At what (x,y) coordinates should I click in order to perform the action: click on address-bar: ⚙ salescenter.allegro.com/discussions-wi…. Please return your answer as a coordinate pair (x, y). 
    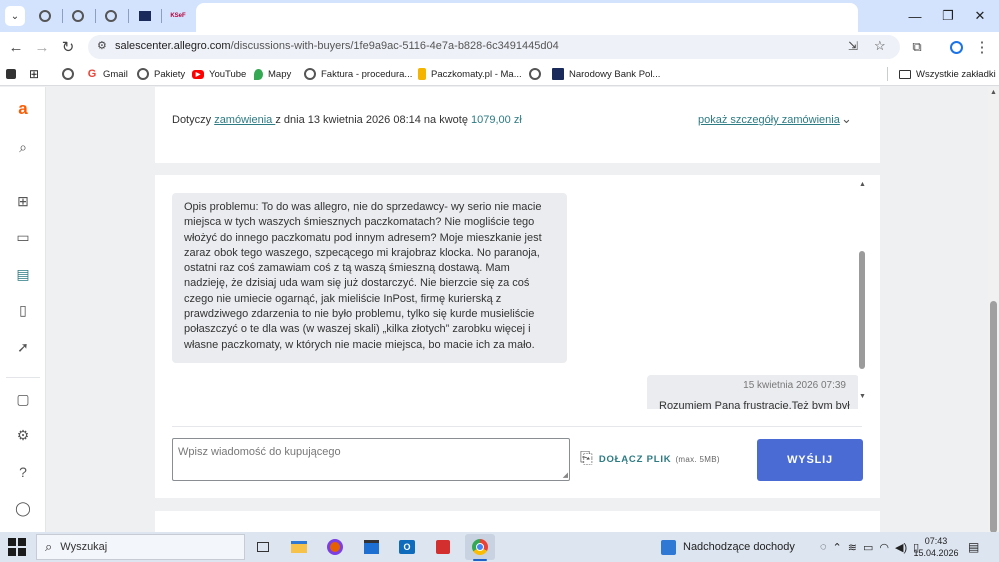
    Looking at the image, I should click on (494, 47).